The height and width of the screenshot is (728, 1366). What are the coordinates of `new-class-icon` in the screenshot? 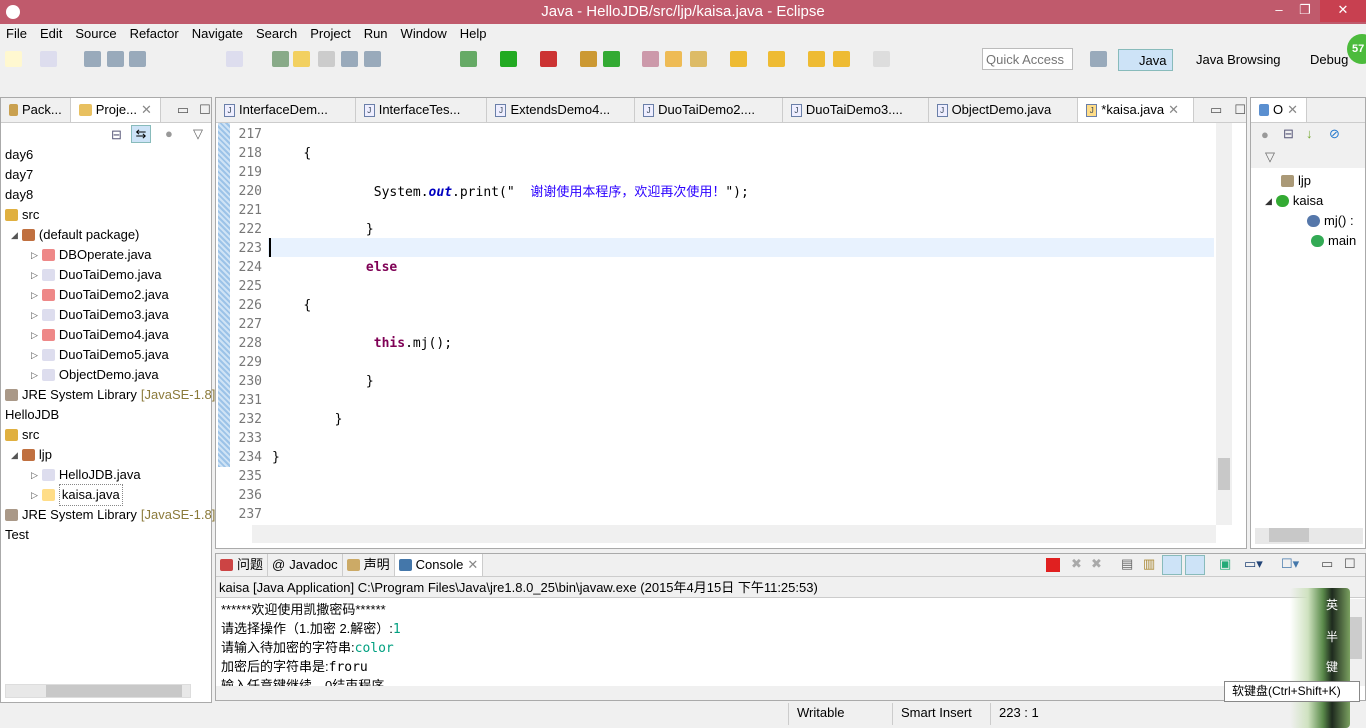 It's located at (611, 59).